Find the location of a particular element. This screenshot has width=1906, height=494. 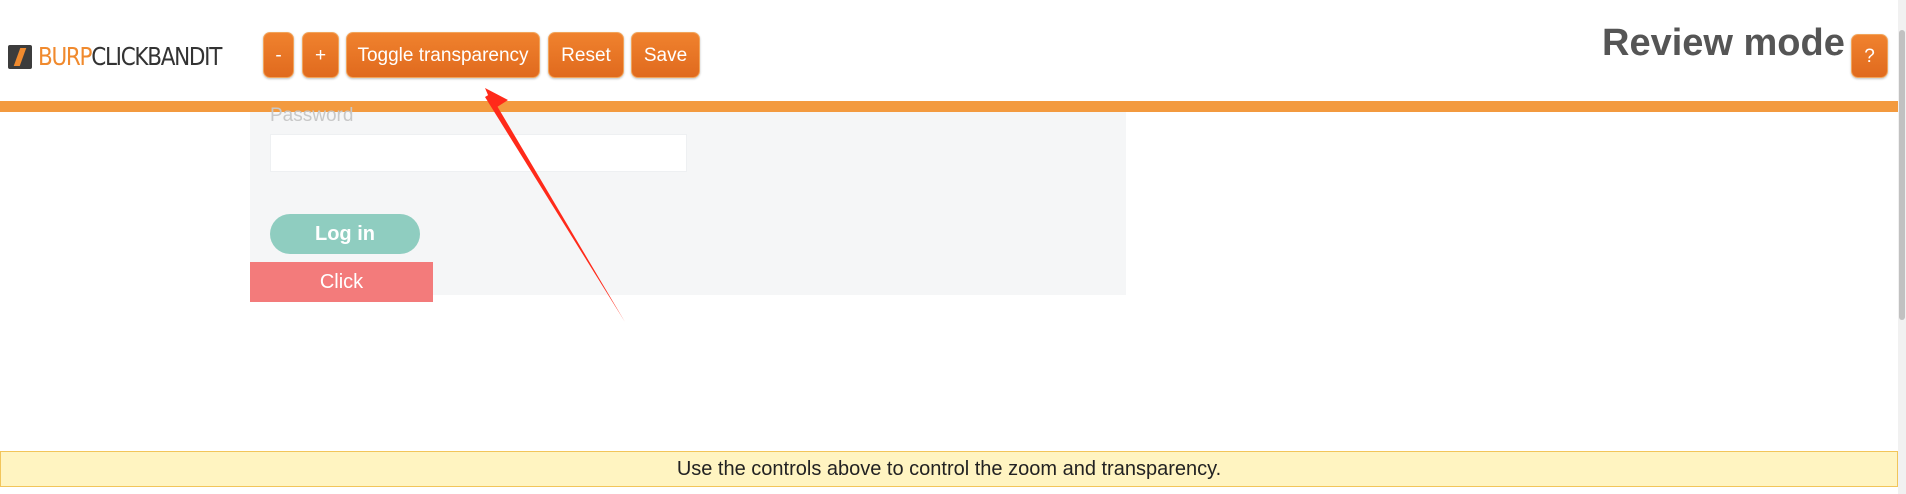

reset-button: Reset is located at coordinates (586, 55).